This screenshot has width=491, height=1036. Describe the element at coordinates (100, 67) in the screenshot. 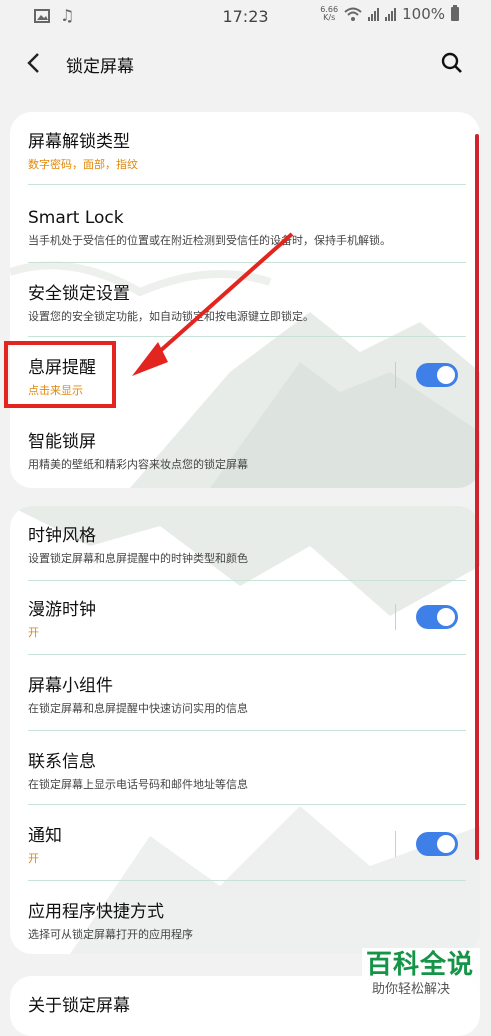

I see `page-title: 锁定屏幕` at that location.